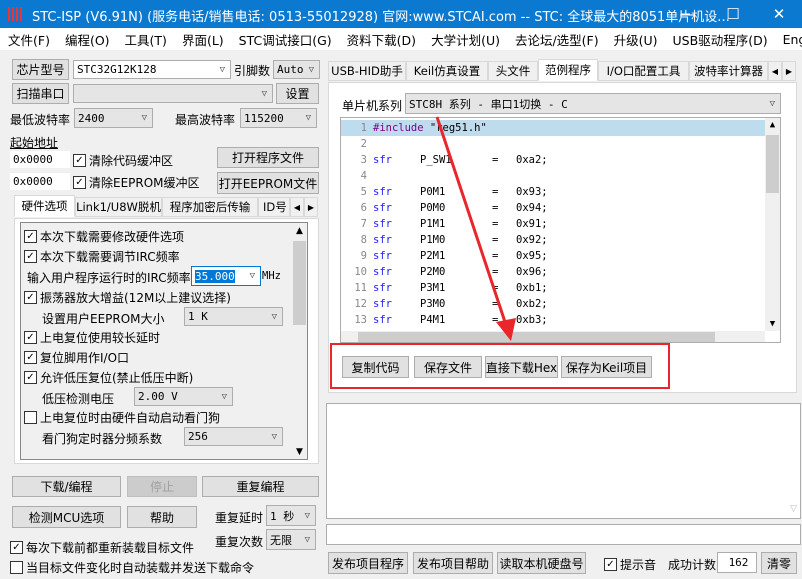 The width and height of the screenshot is (802, 579). I want to click on clear-count-button: 清零, so click(779, 563).